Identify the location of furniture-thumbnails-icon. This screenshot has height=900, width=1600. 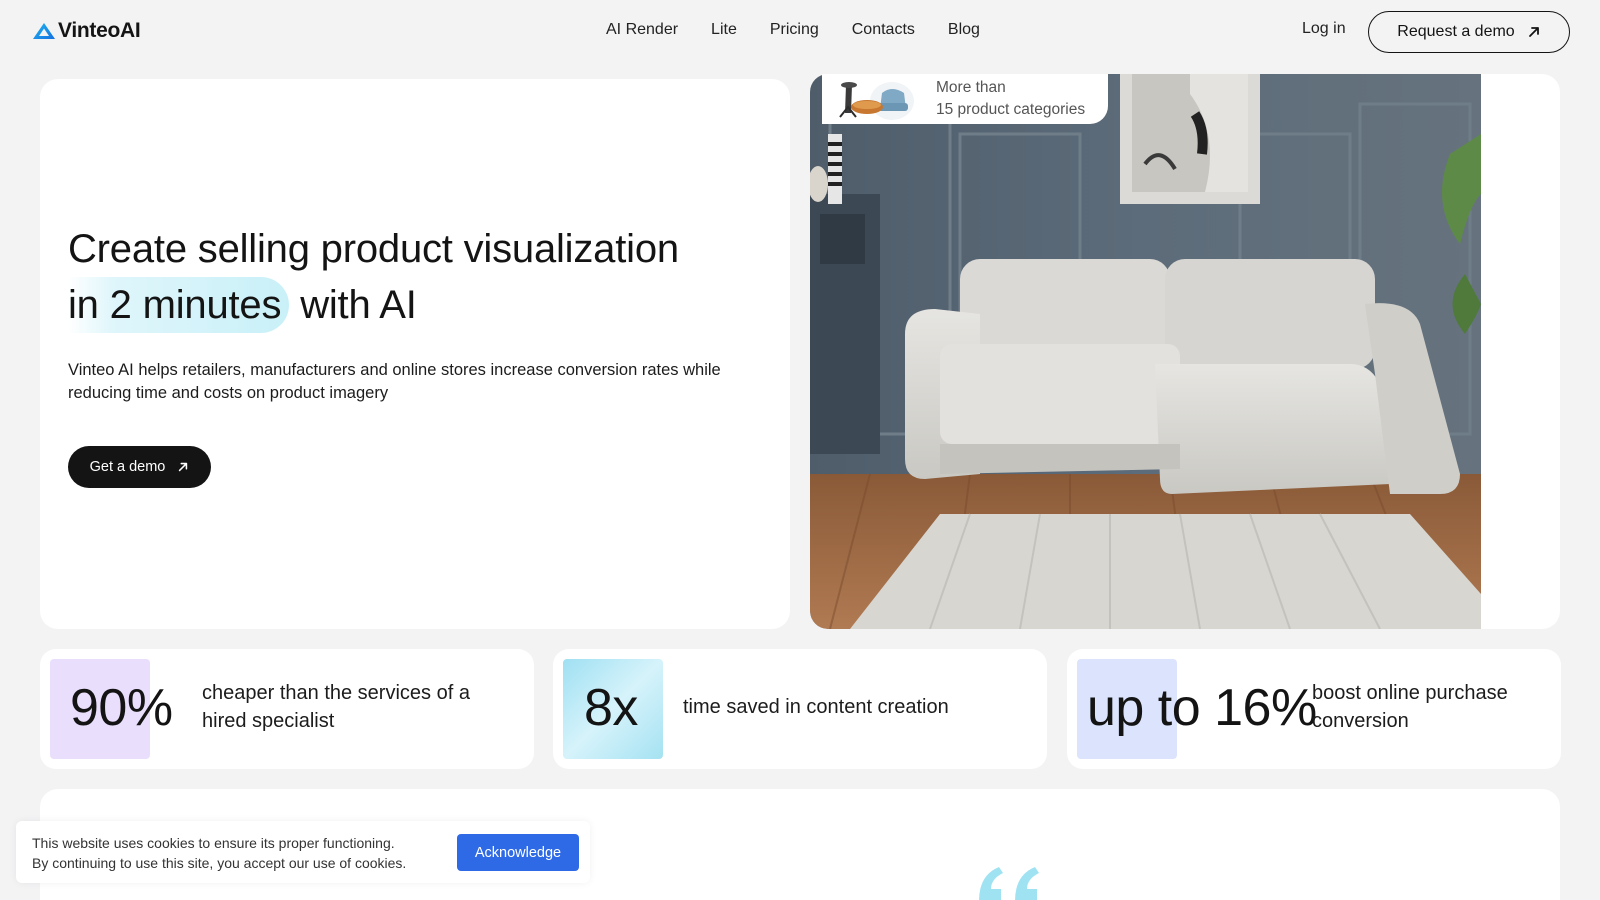
(876, 101).